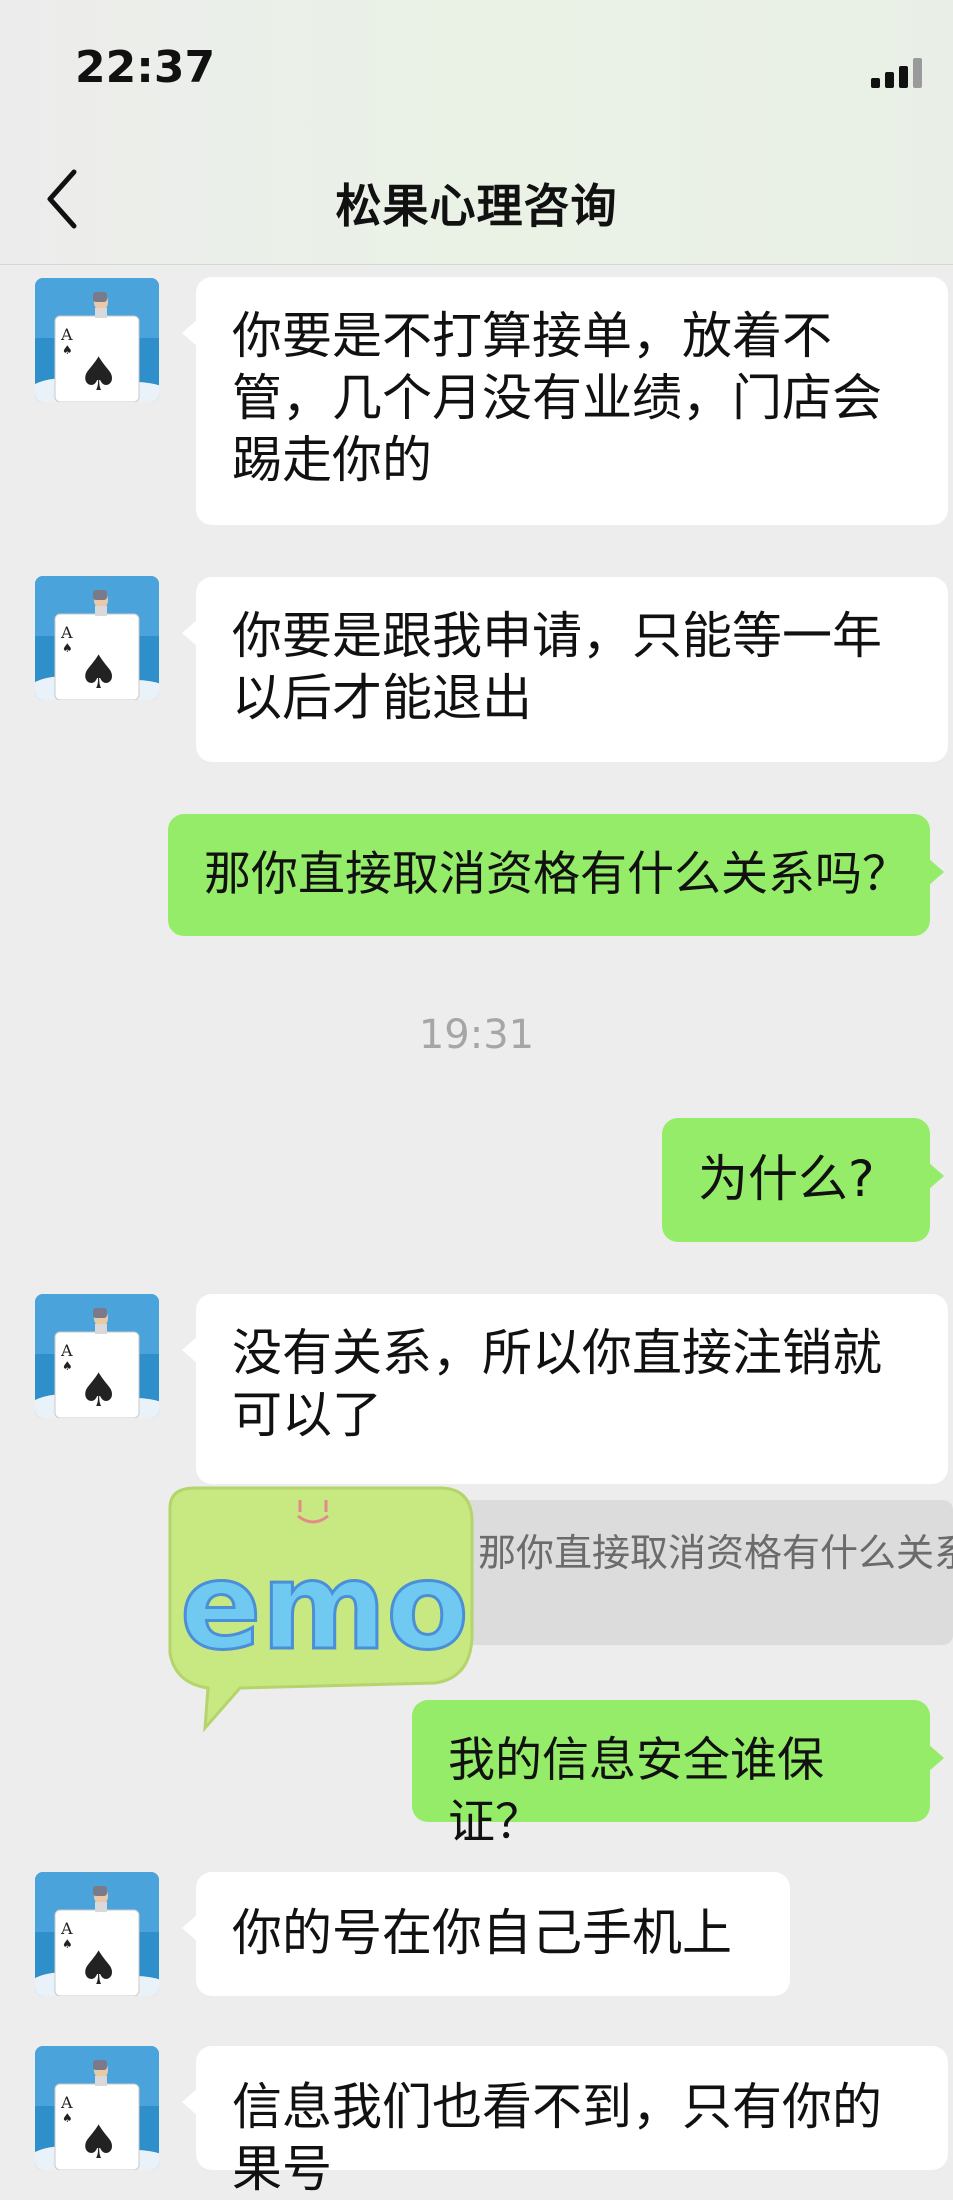  I want to click on message-bubble-sent: 为什么?, so click(803, 1180).